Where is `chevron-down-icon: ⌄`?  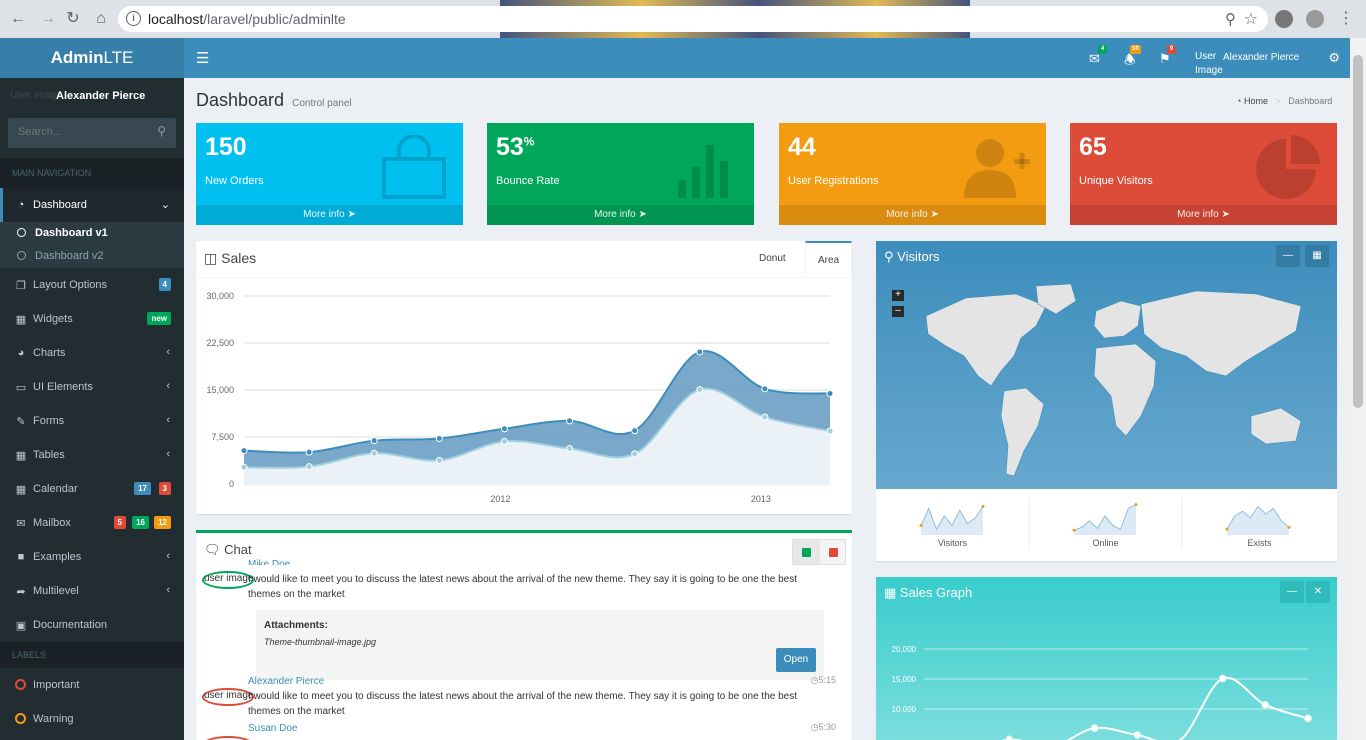
chevron-down-icon: ⌄ is located at coordinates (165, 205).